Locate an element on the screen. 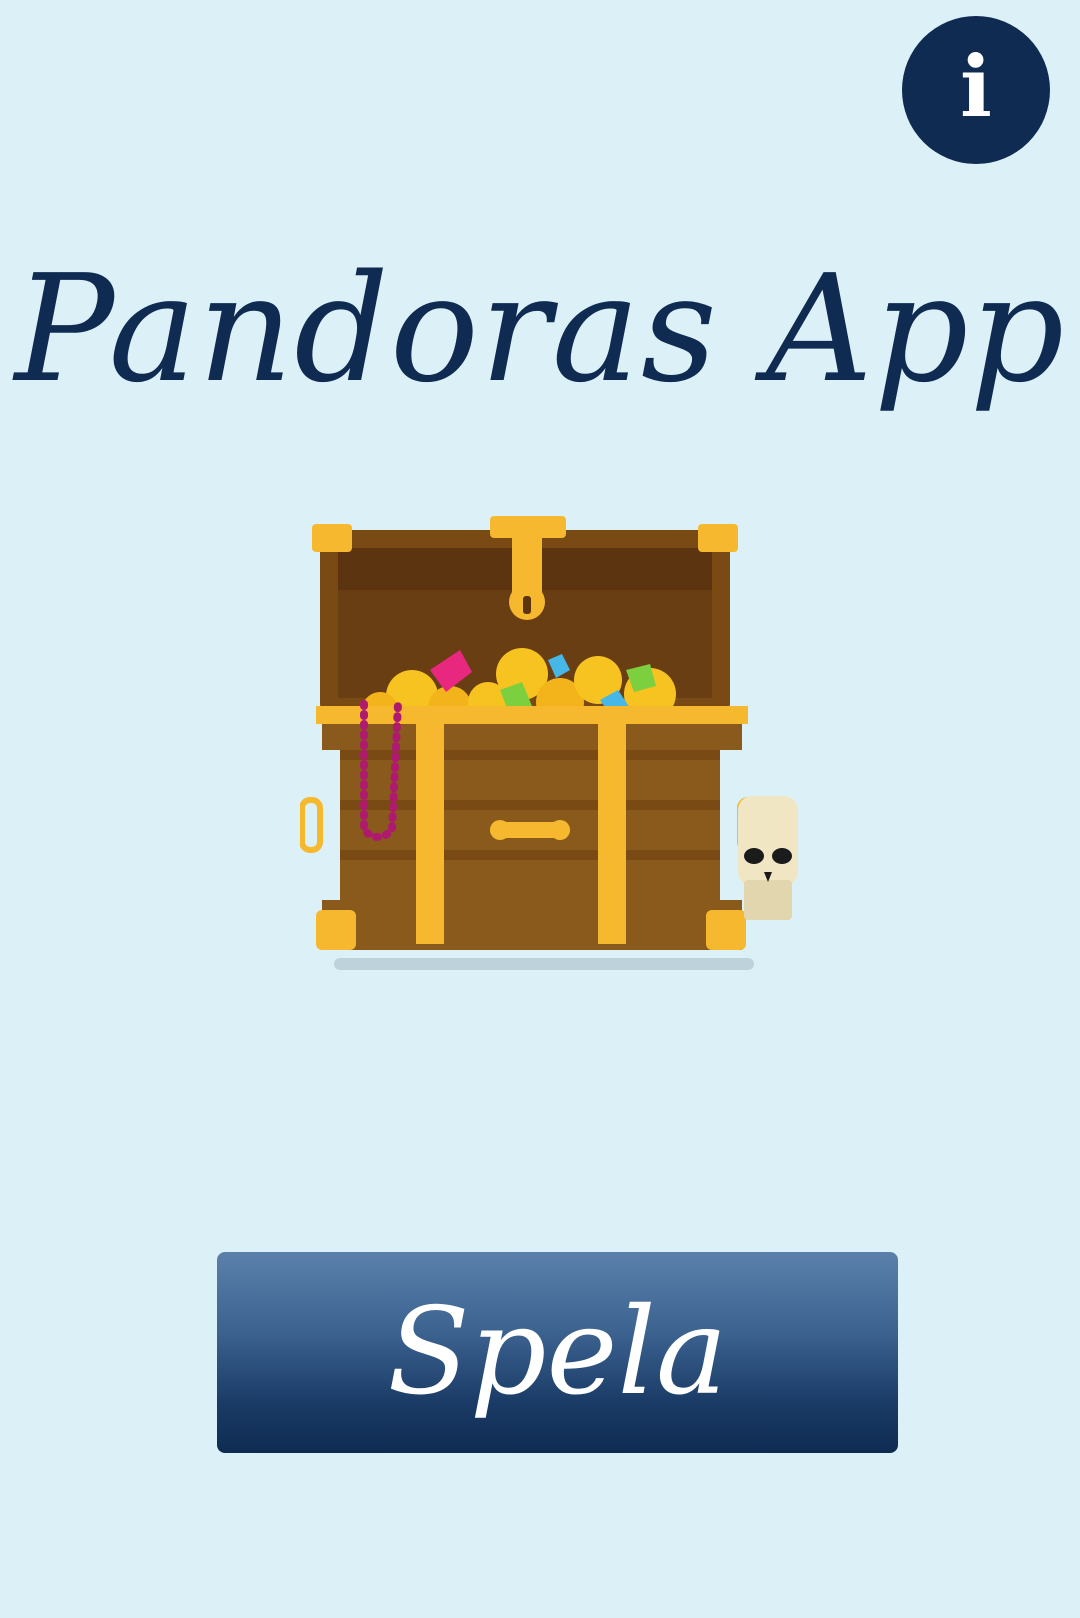 Image resolution: width=1080 pixels, height=1618 pixels. treasure-chest-illustration is located at coordinates (549, 743).